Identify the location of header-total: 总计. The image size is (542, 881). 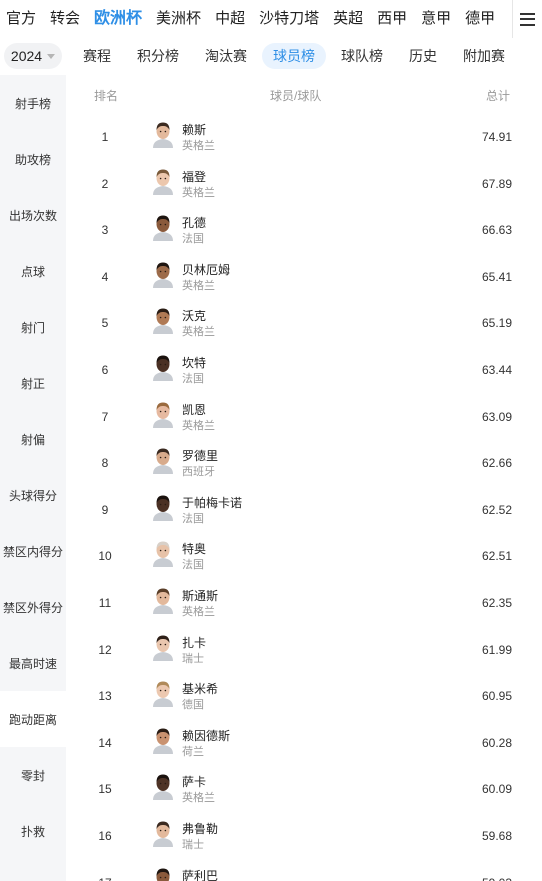
(498, 96).